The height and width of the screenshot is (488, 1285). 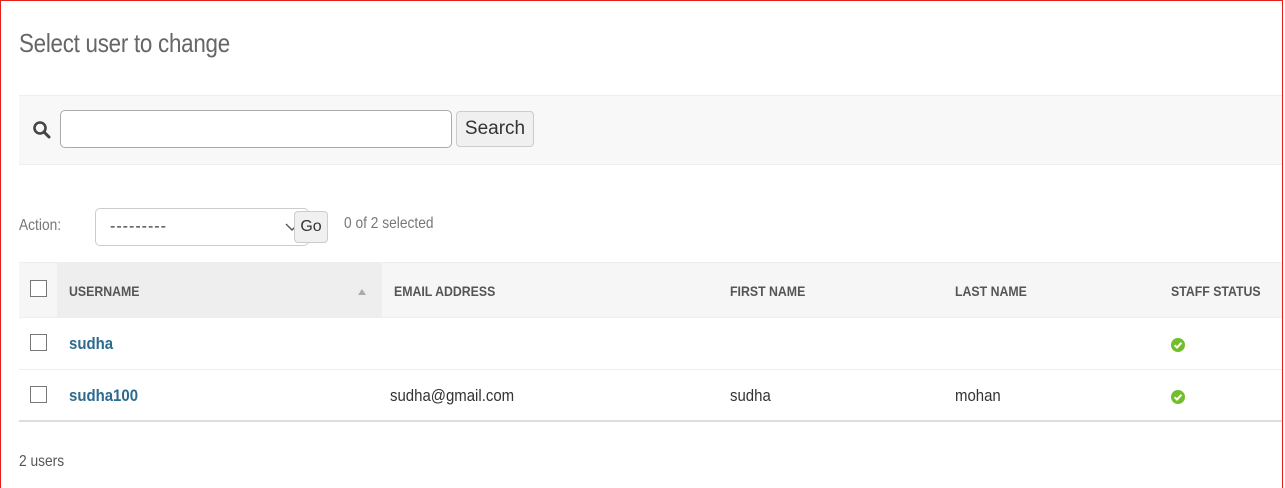 What do you see at coordinates (138, 226) in the screenshot?
I see `action-select-value: ---------` at bounding box center [138, 226].